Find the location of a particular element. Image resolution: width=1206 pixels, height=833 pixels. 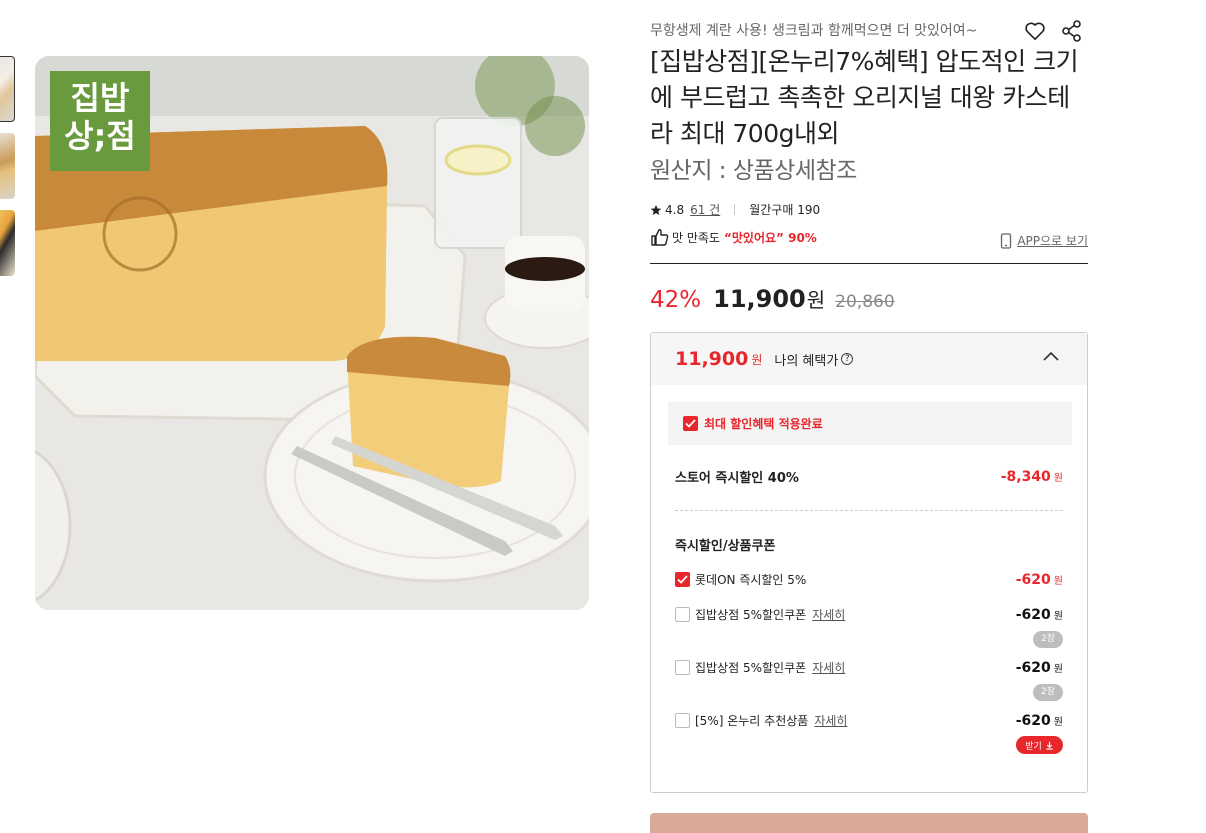

satisfaction-label: 맛 만족도 is located at coordinates (696, 237).